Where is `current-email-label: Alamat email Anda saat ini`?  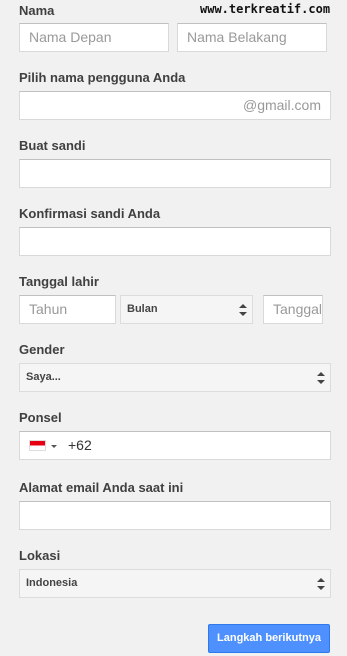 current-email-label: Alamat email Anda saat ini is located at coordinates (101, 487).